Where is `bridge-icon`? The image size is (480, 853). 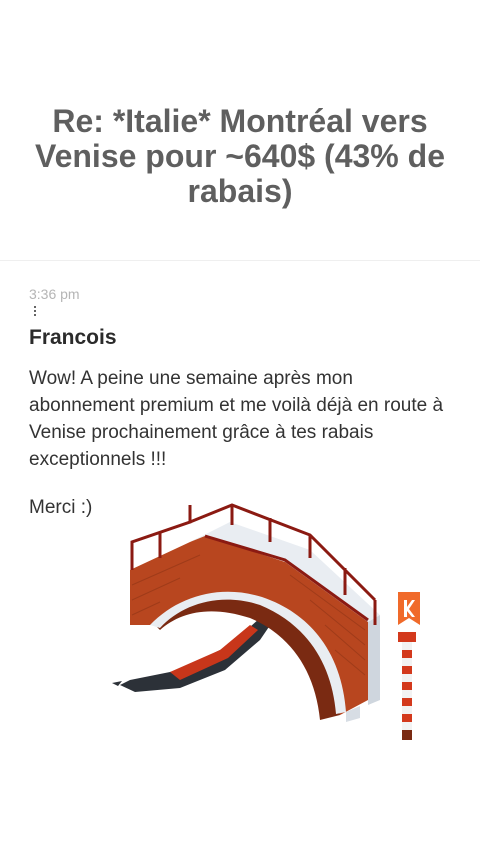 bridge-icon is located at coordinates (255, 612).